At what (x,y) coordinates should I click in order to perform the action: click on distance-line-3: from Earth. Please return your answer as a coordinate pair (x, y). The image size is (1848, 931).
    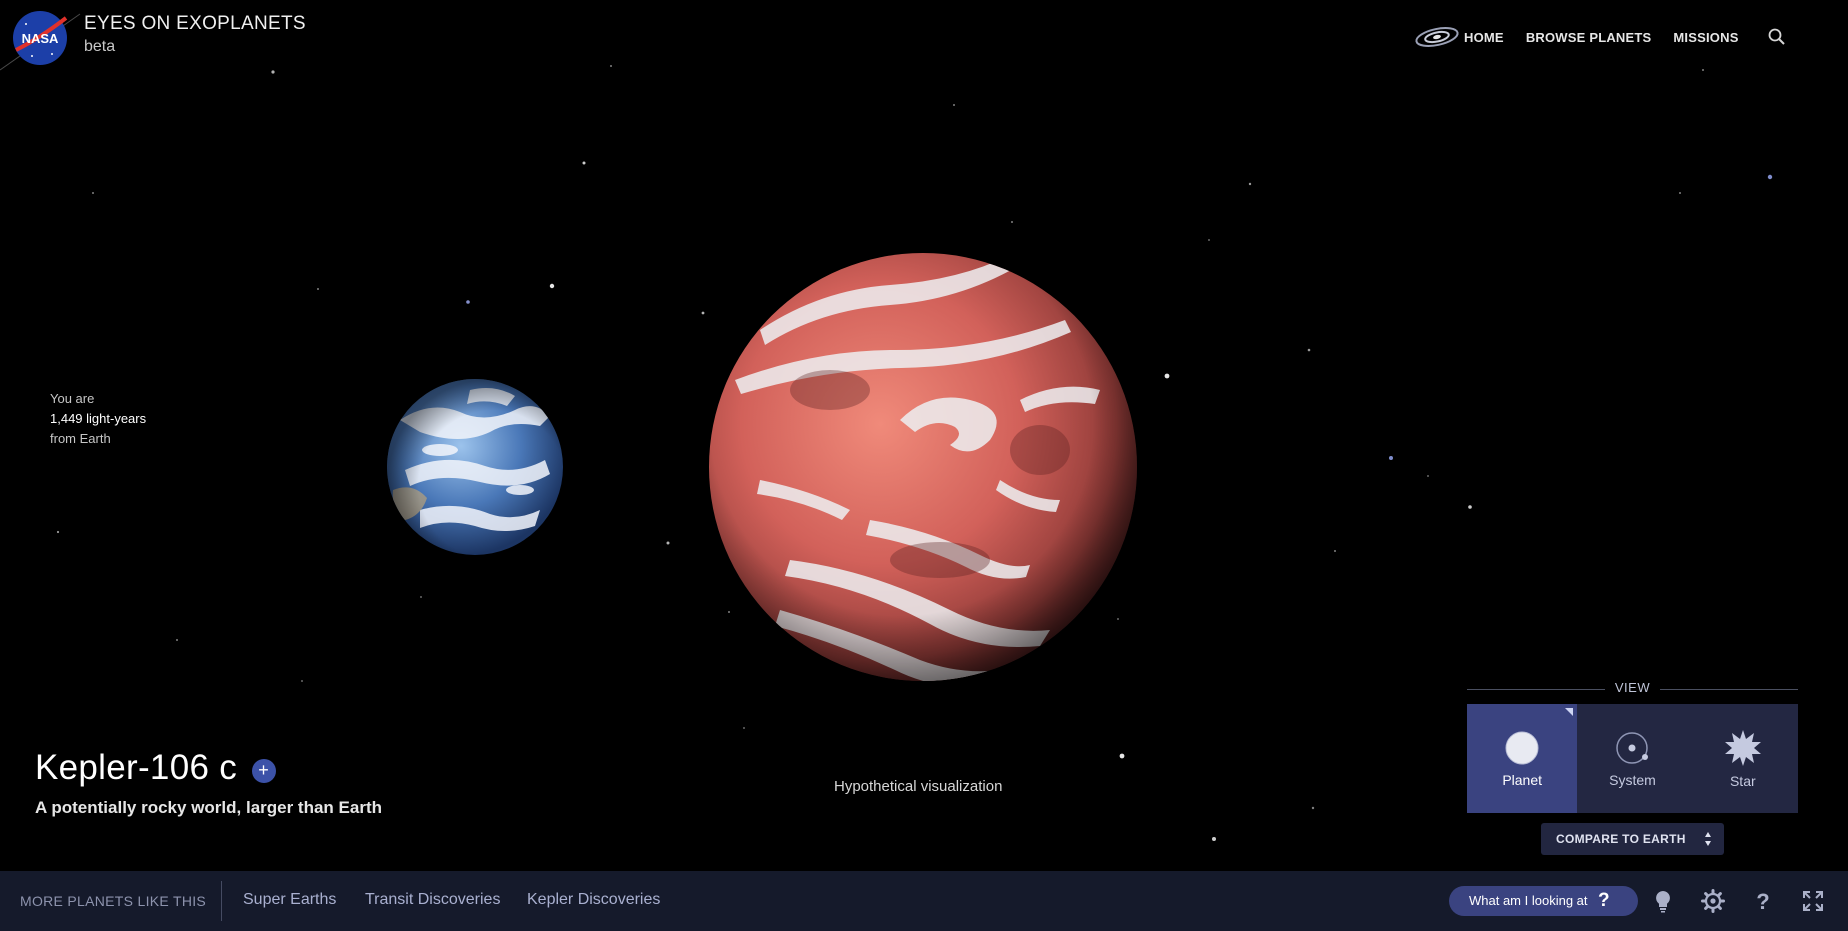
    Looking at the image, I should click on (80, 438).